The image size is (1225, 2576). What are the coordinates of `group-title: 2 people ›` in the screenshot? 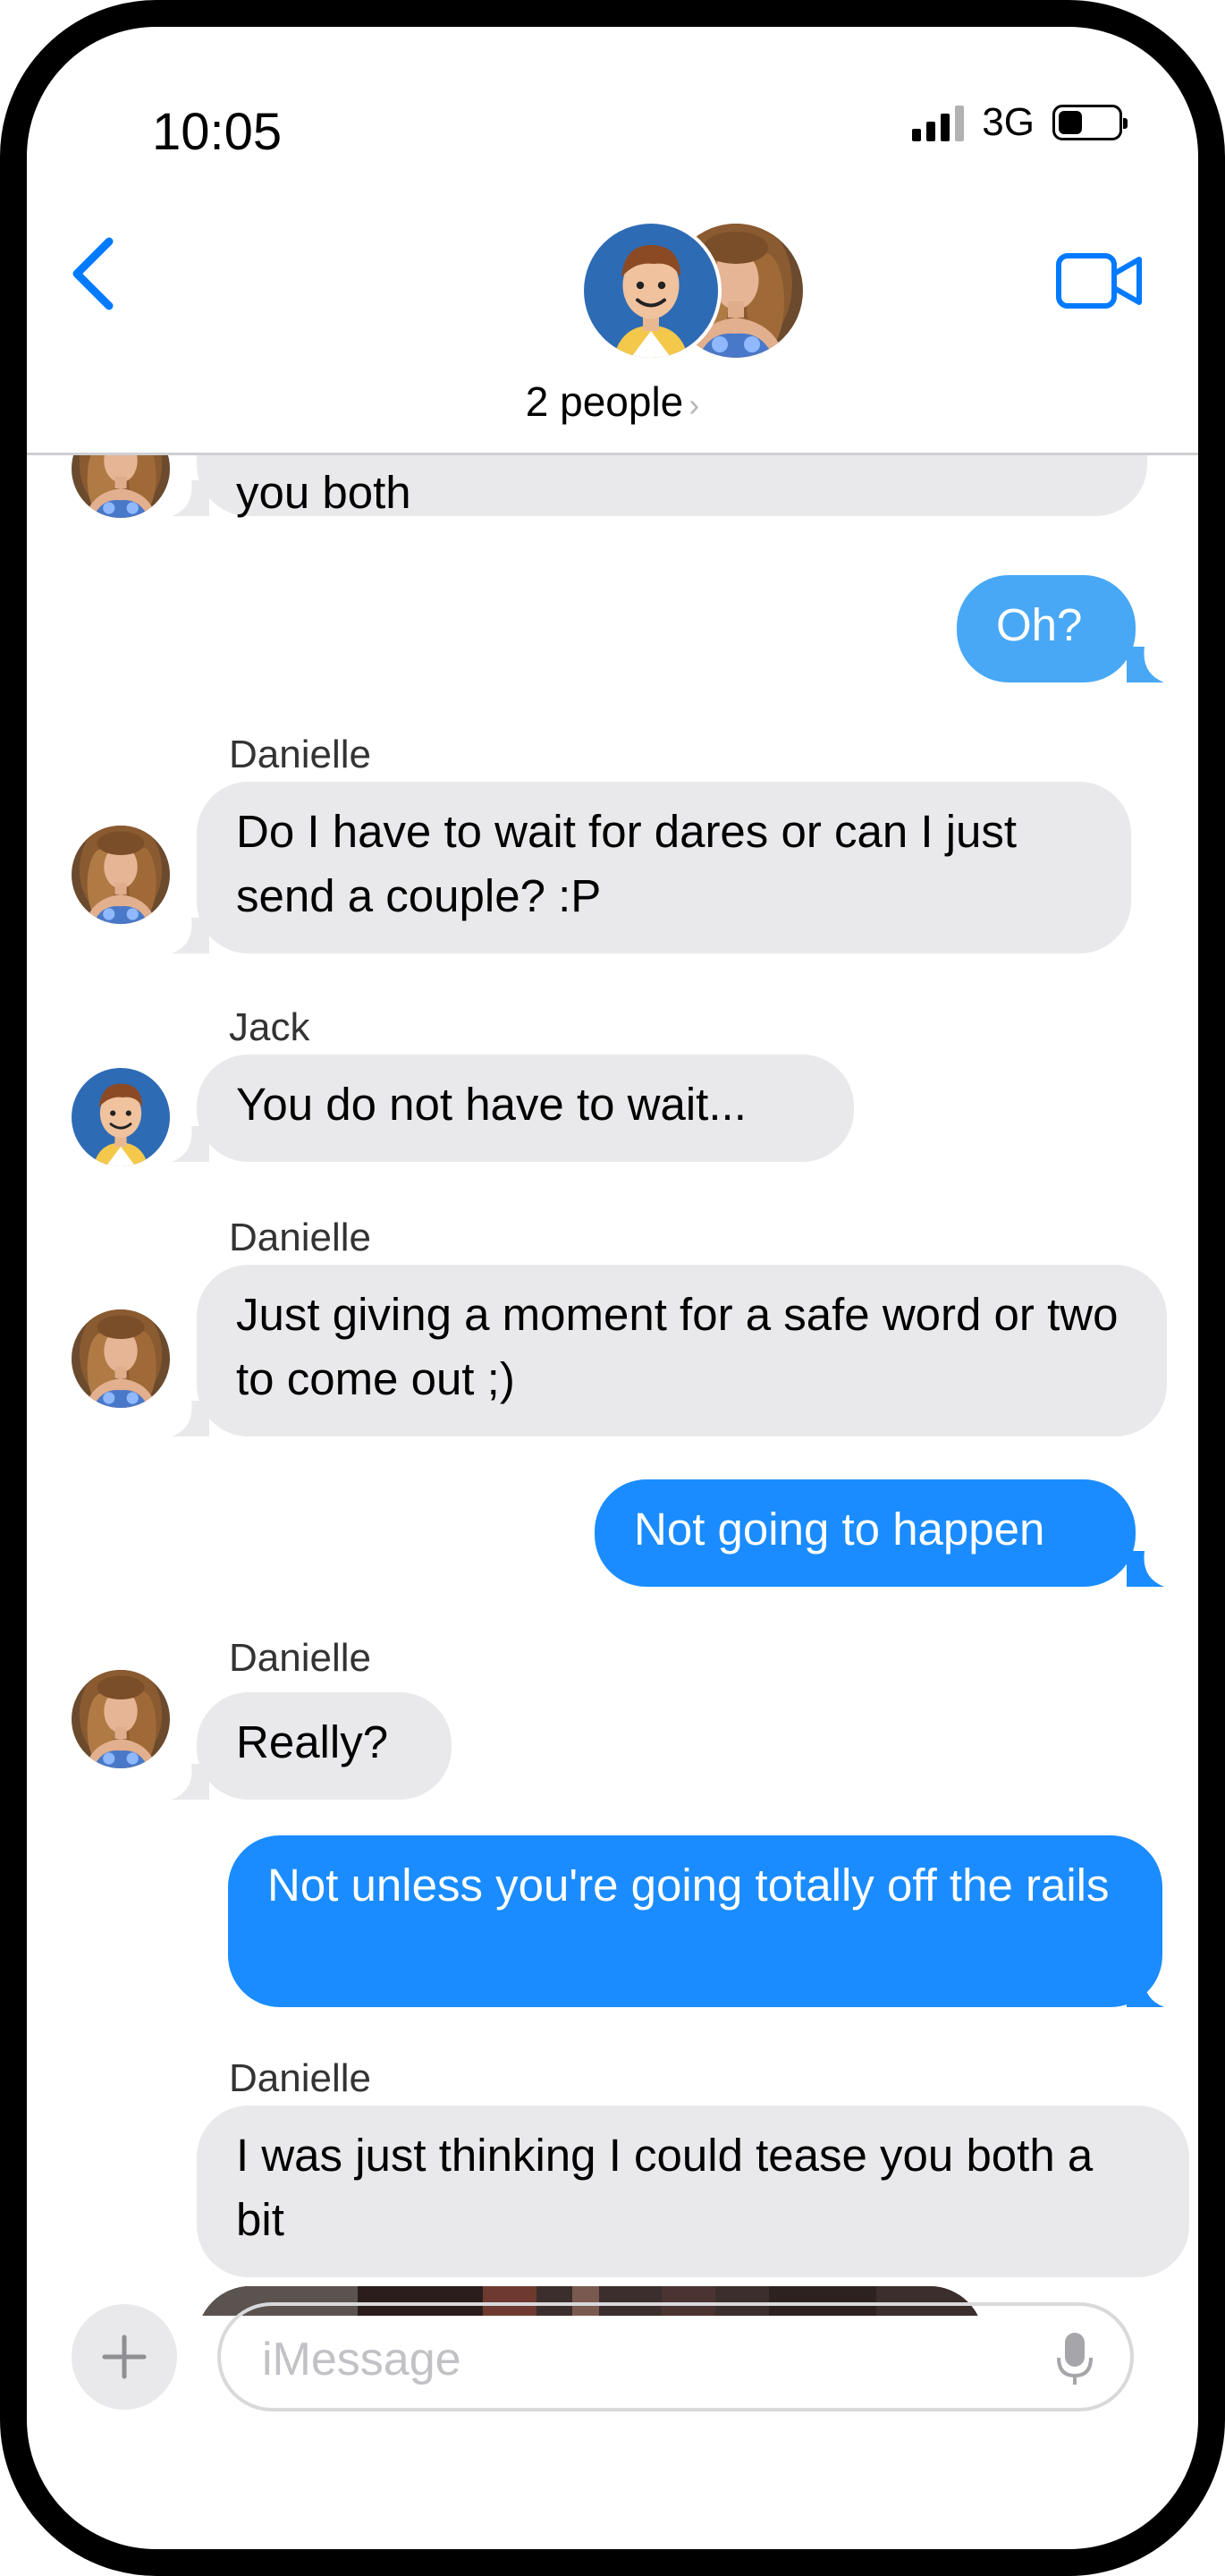 It's located at (612, 401).